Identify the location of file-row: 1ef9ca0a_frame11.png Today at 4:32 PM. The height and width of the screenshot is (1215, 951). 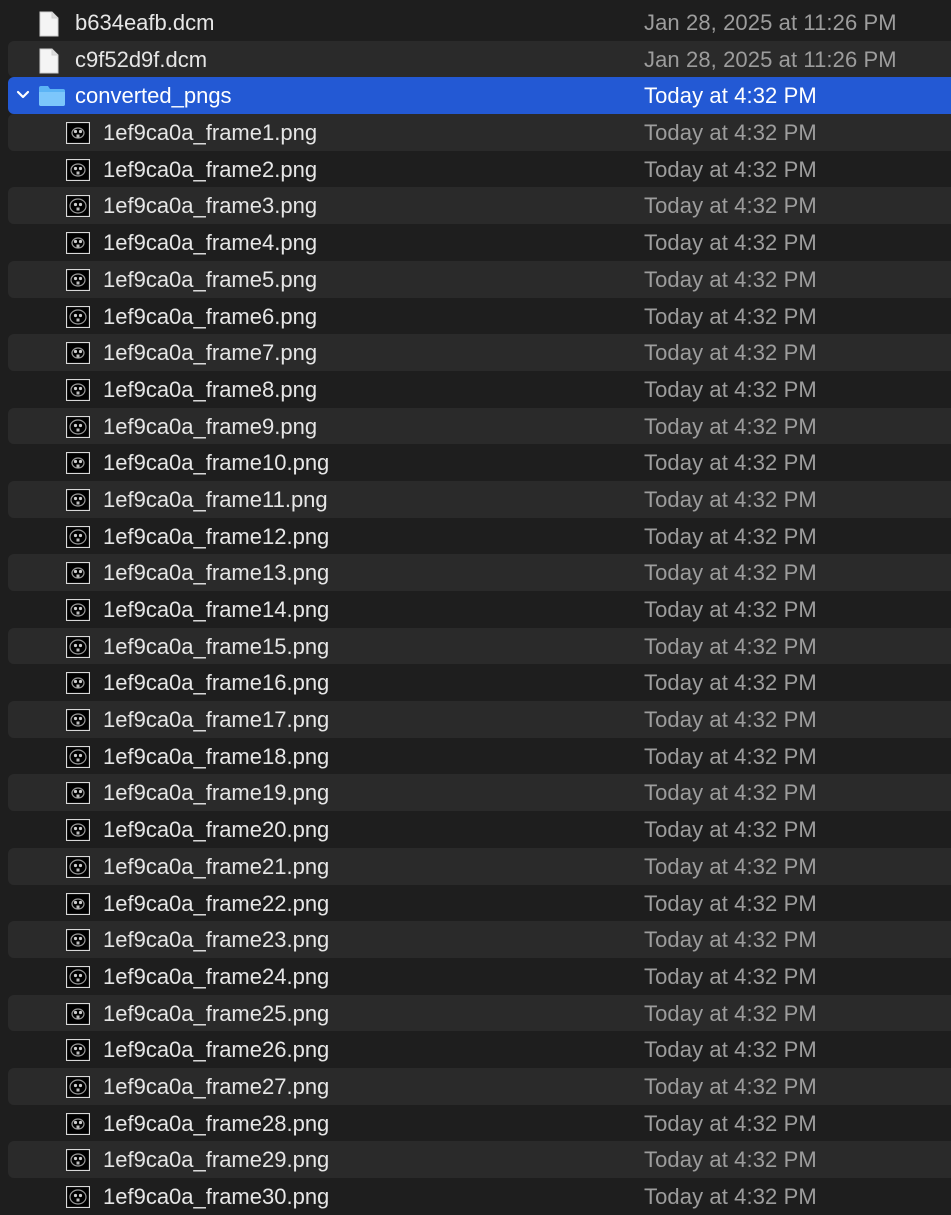
(479, 499).